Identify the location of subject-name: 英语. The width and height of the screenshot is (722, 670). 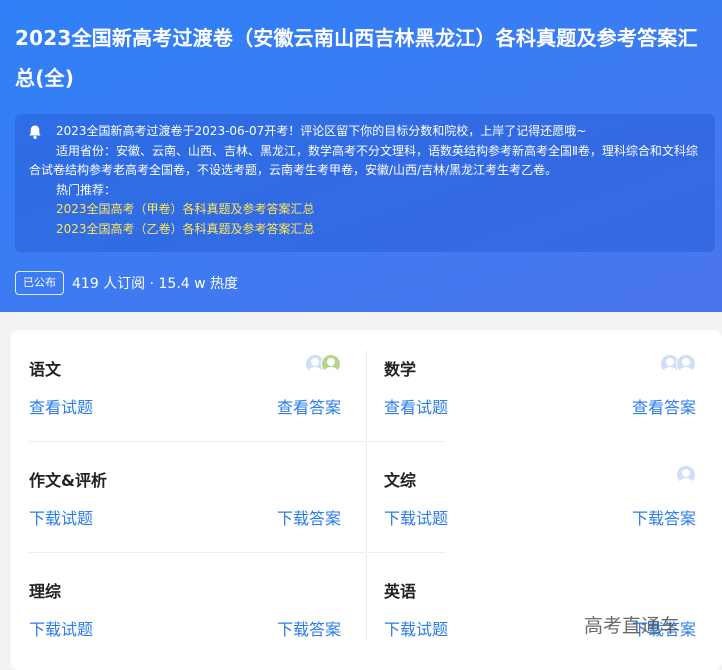
(400, 591).